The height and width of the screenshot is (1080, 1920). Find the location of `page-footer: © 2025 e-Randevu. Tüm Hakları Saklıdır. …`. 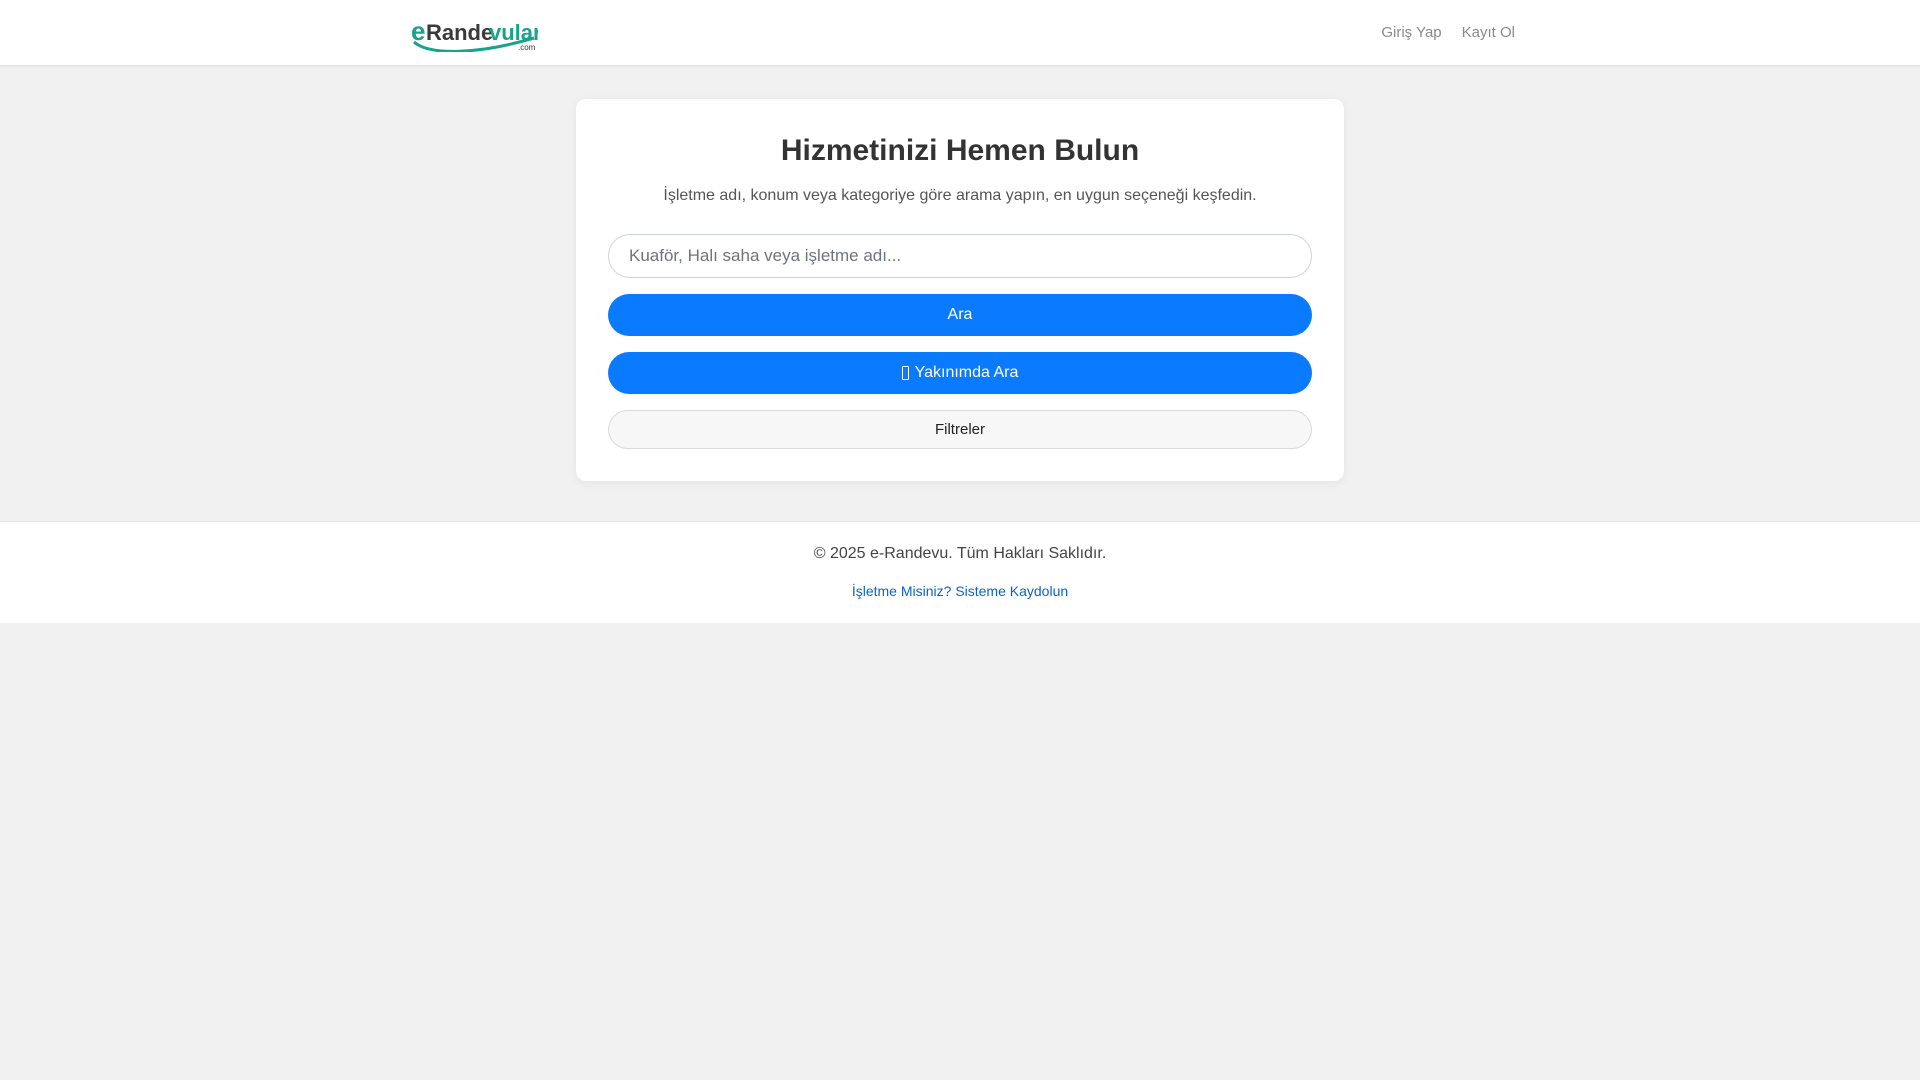

page-footer: © 2025 e-Randevu. Tüm Hakları Saklıdır. … is located at coordinates (960, 572).